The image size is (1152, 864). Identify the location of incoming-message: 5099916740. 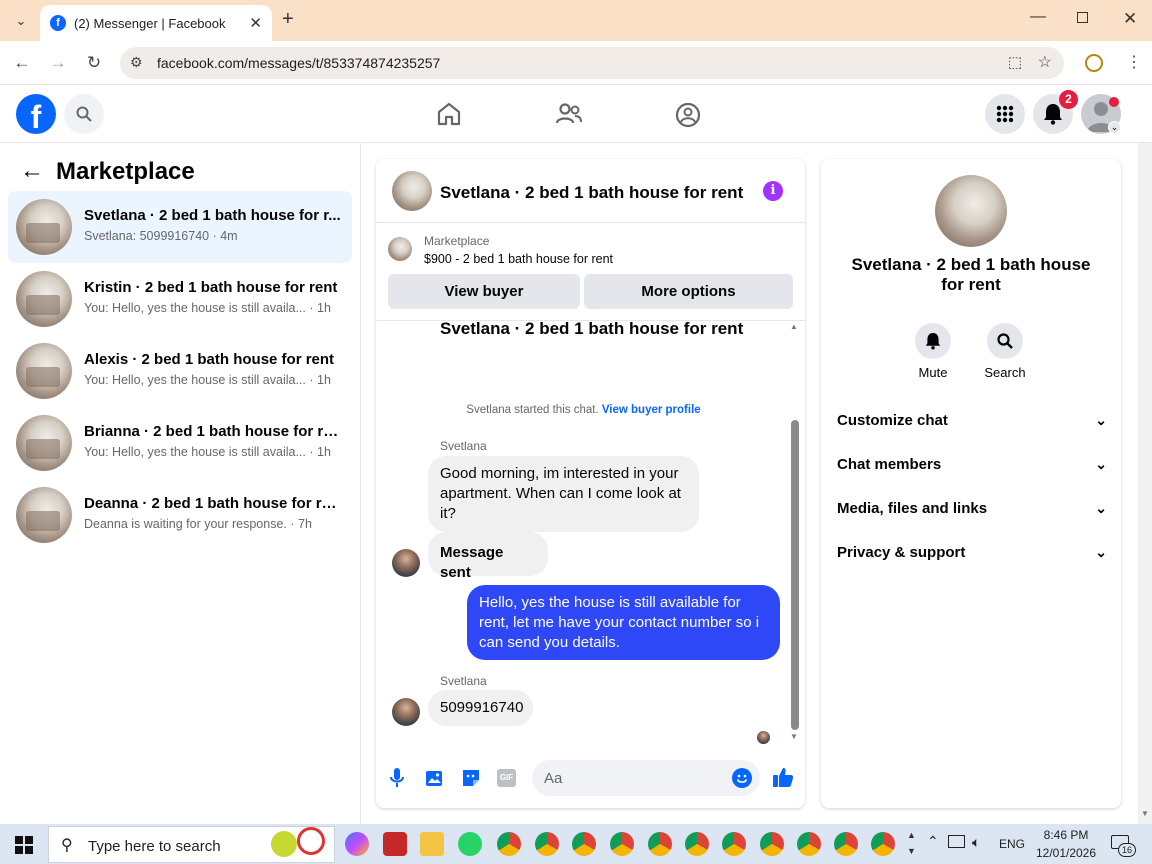
(480, 708).